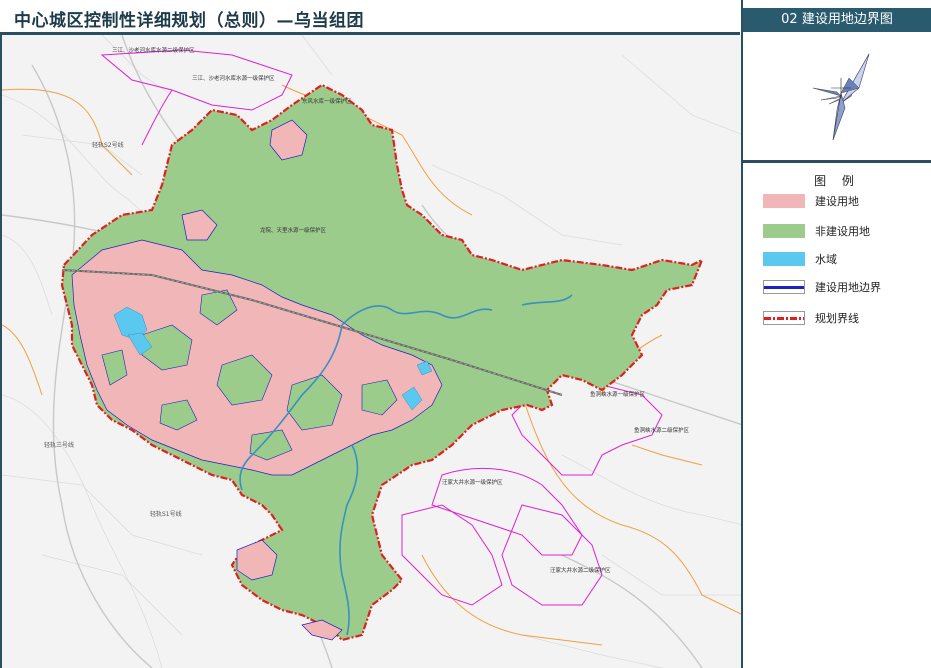  I want to click on legend-item-nonconstruction: 非建设用地, so click(816, 231).